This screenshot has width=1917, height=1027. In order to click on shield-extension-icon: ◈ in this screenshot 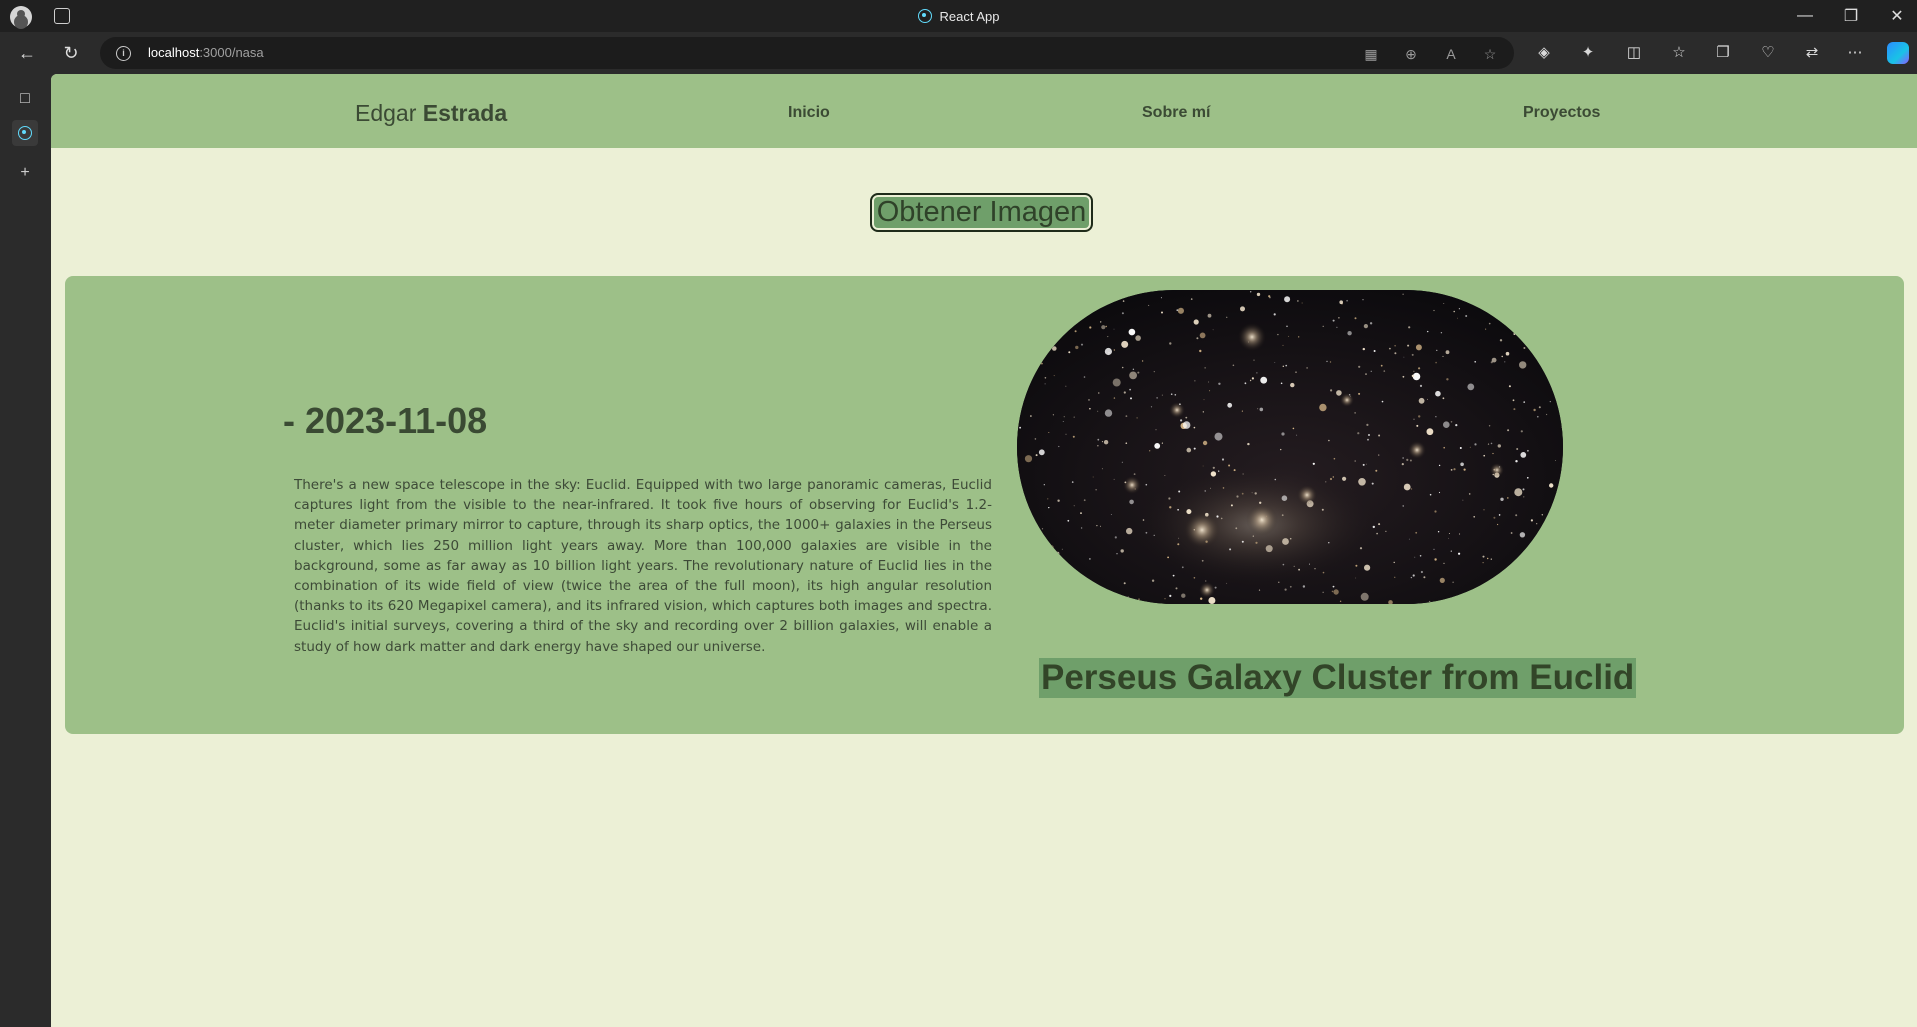, I will do `click(1544, 53)`.